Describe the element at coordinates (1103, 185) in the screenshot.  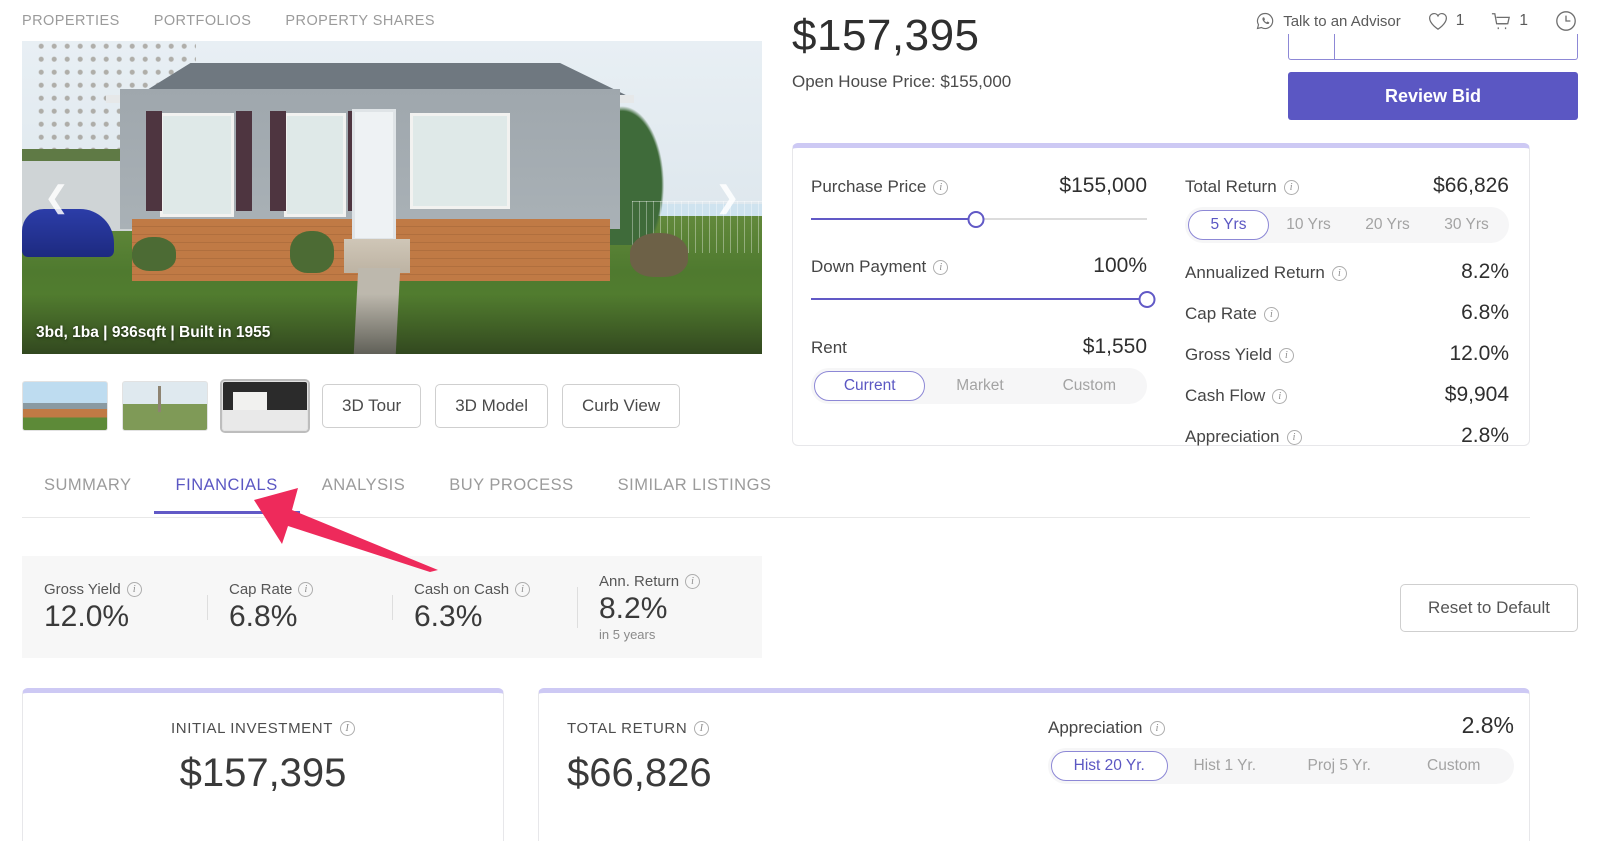
I see `purchase-price-value: $155,000` at that location.